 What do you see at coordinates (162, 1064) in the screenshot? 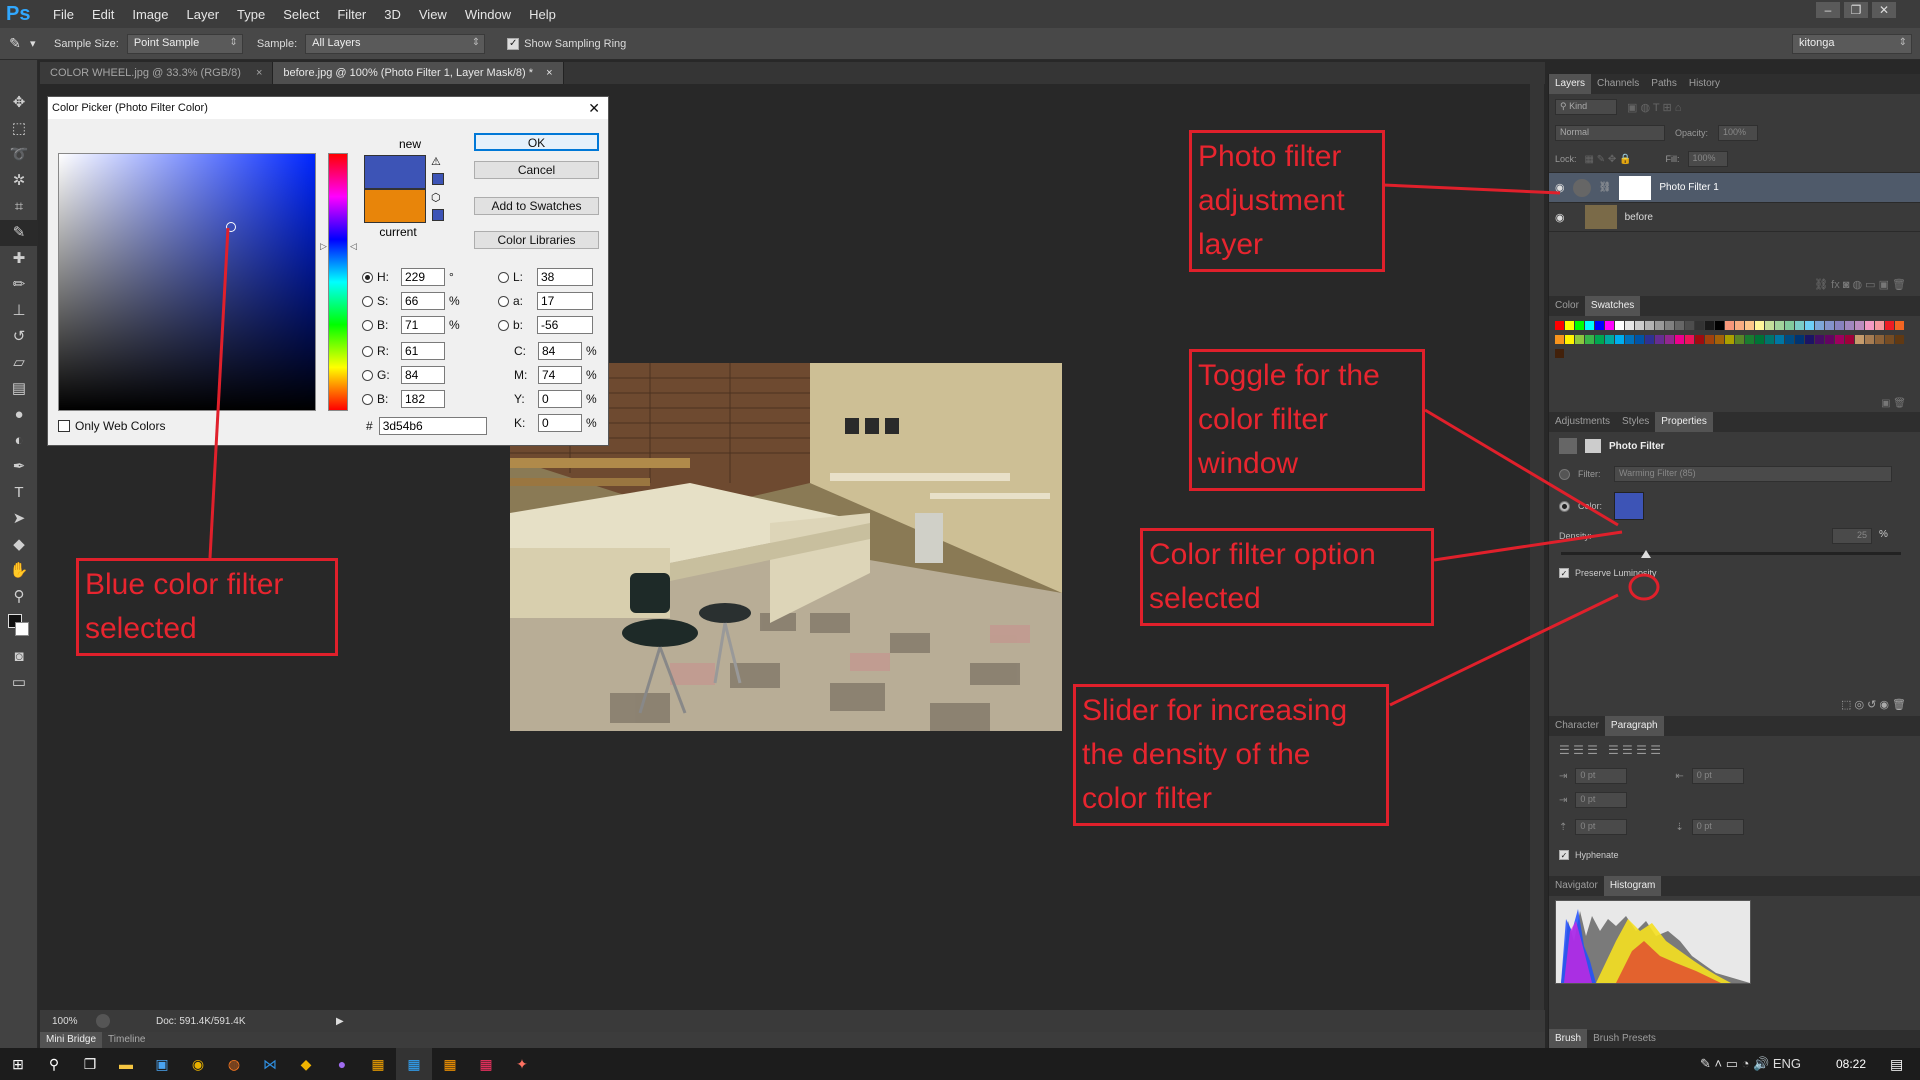
I see `store-icon: ▣` at bounding box center [162, 1064].